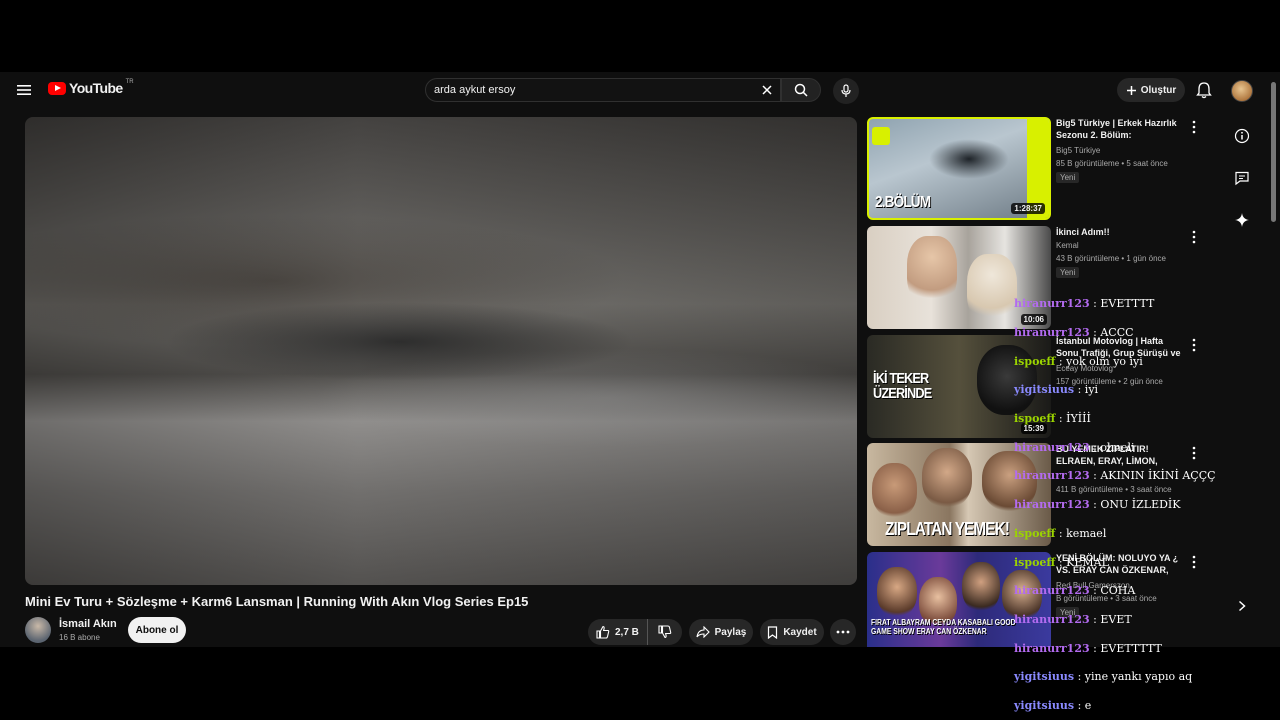 The width and height of the screenshot is (1280, 720). Describe the element at coordinates (603, 632) in the screenshot. I see `thumbs-up-icon` at that location.